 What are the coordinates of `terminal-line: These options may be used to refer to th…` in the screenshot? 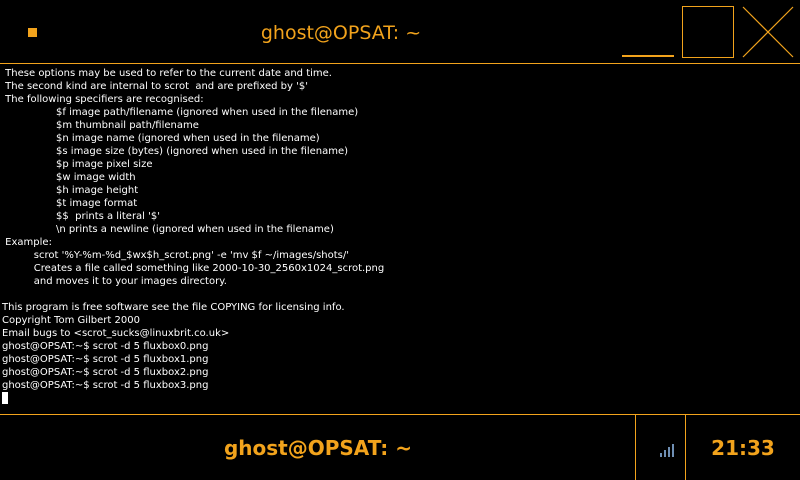 It's located at (167, 73).